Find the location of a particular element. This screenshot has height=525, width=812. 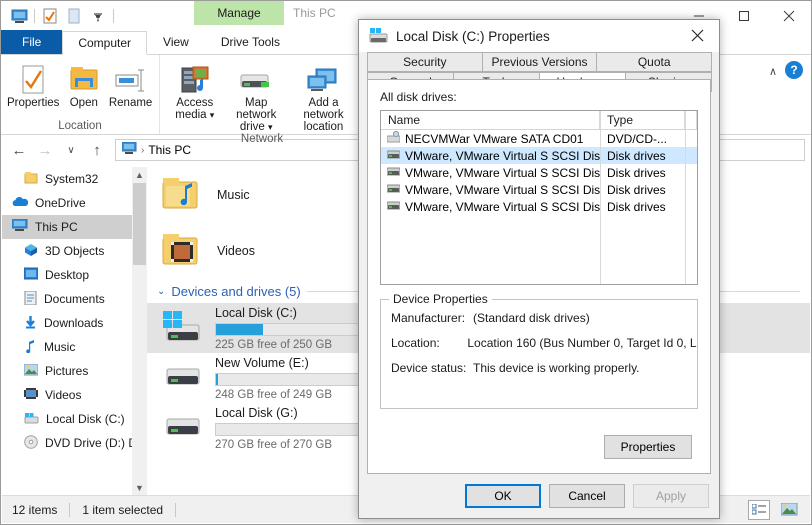

scrollbar-thumb is located at coordinates (139, 224).